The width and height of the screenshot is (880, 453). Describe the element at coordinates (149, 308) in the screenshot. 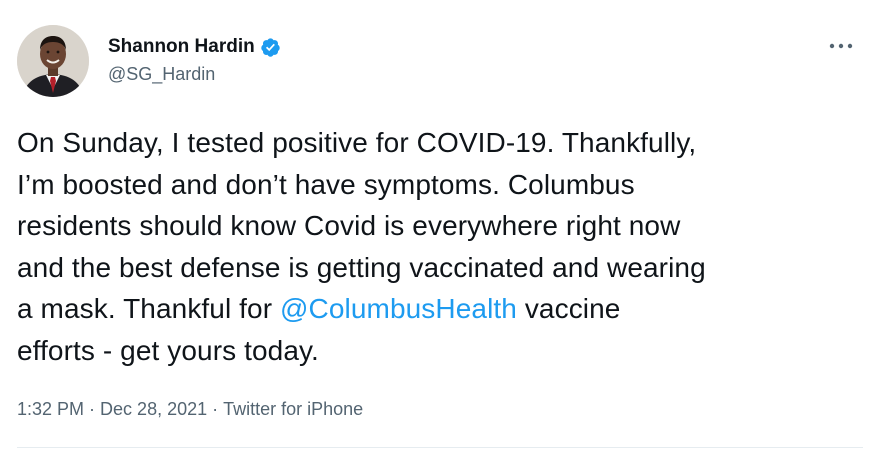

I see `tweet-text-segment: a mask. Thankful for` at that location.